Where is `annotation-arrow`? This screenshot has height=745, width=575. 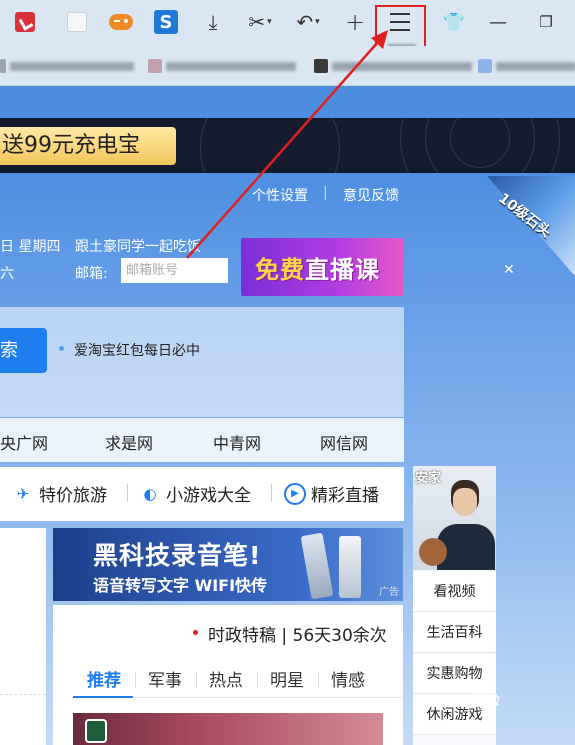
annotation-arrow is located at coordinates (287, 144).